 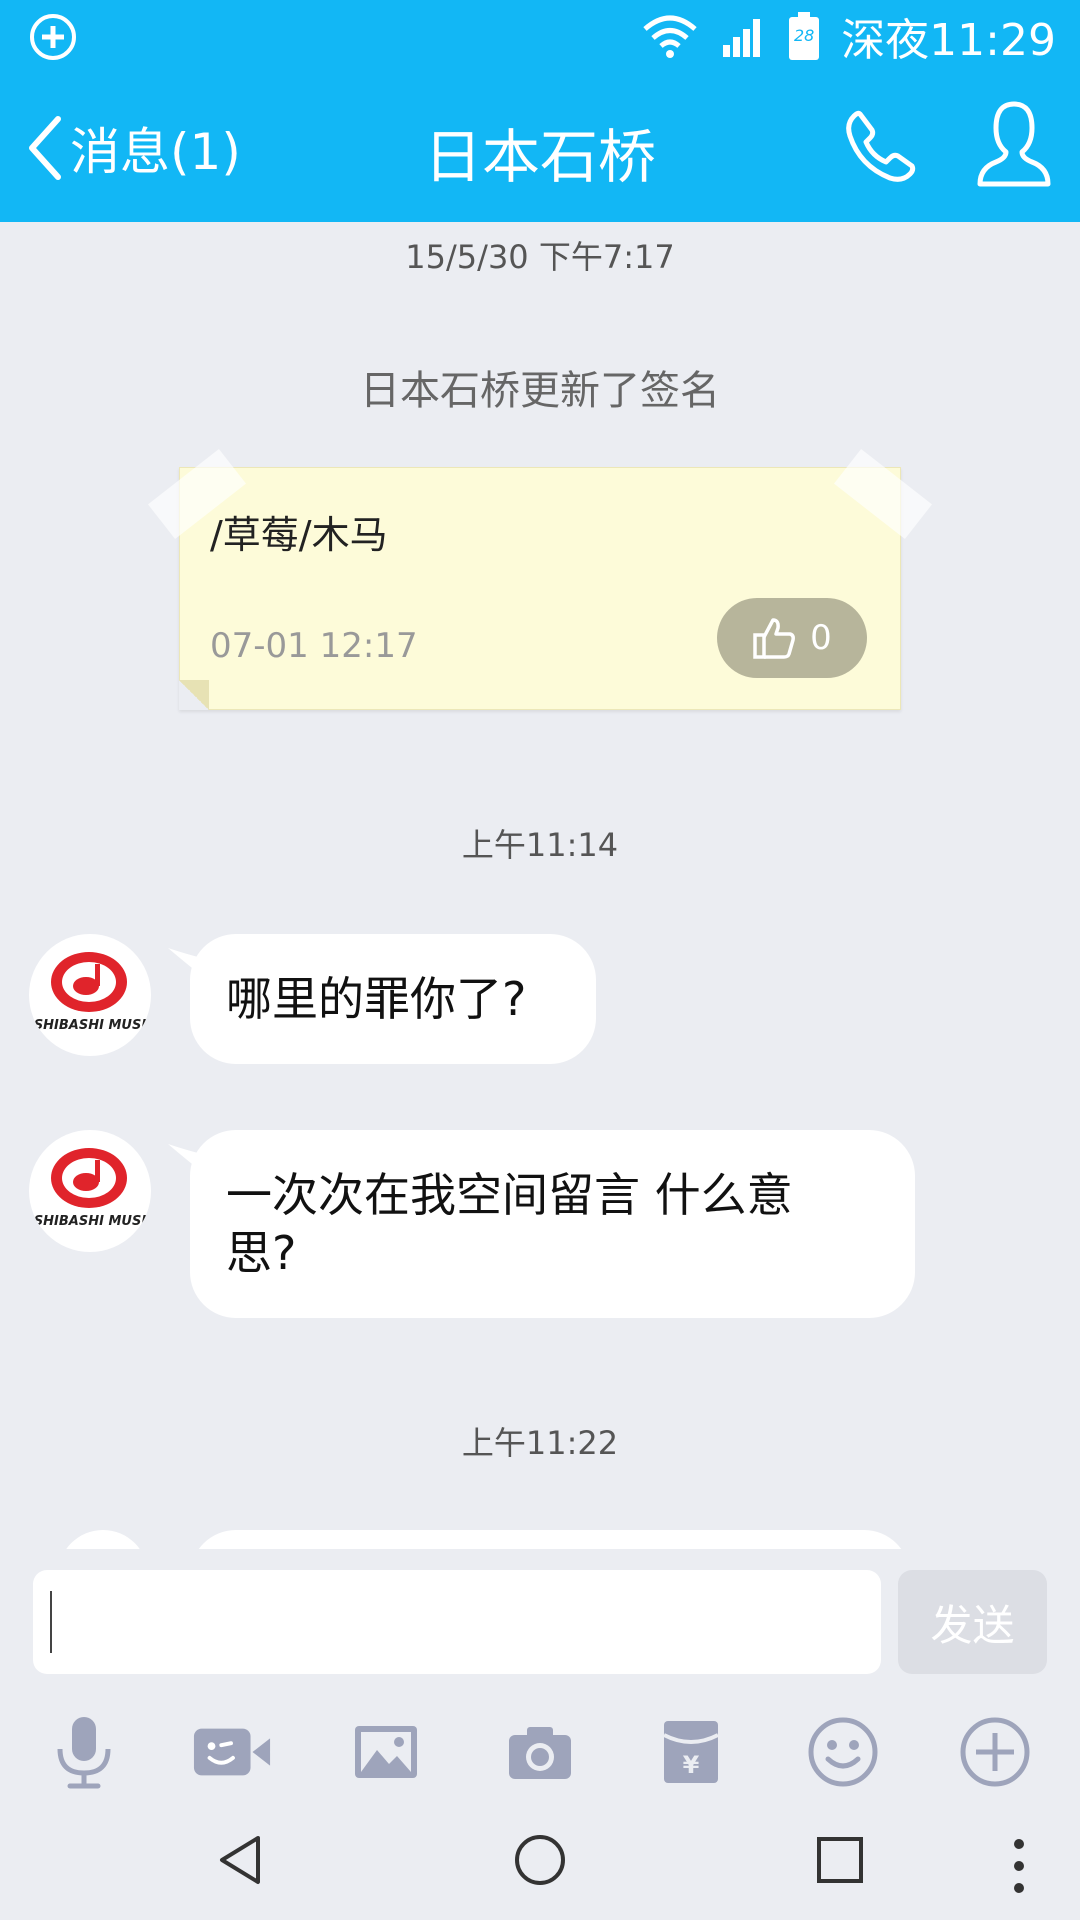 I want to click on profile-icon, so click(x=1014, y=145).